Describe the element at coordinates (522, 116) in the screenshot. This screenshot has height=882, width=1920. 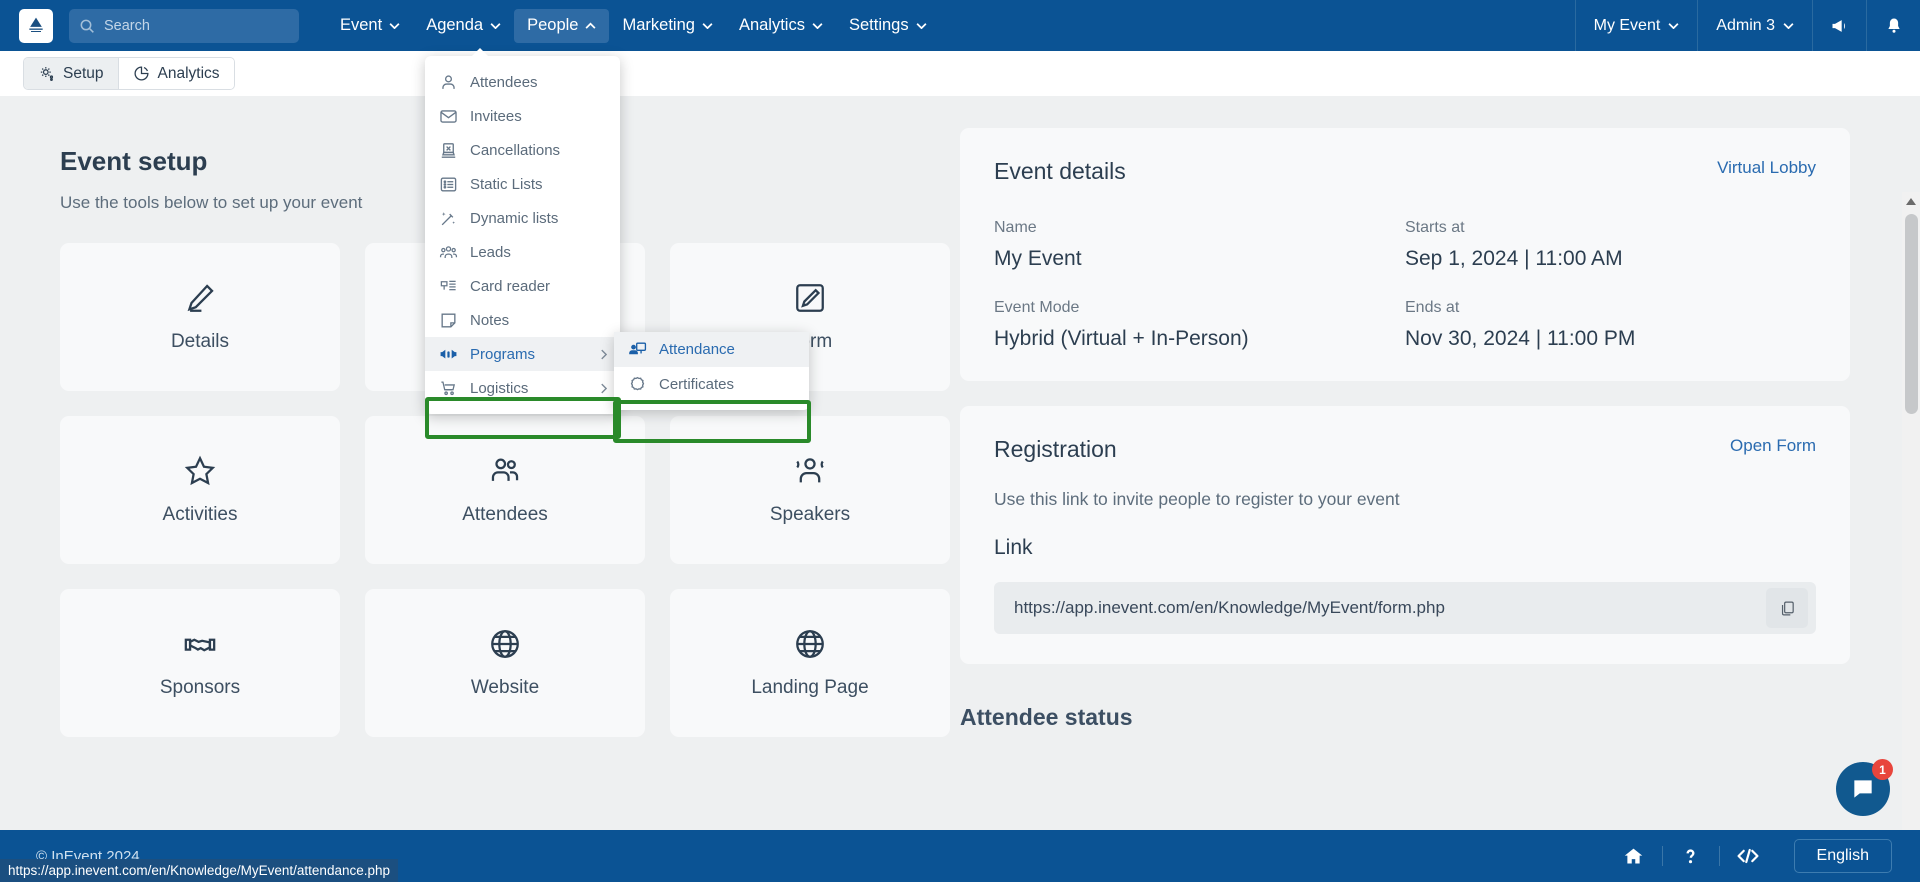
I see `menu-item-invitees: Invitees` at that location.